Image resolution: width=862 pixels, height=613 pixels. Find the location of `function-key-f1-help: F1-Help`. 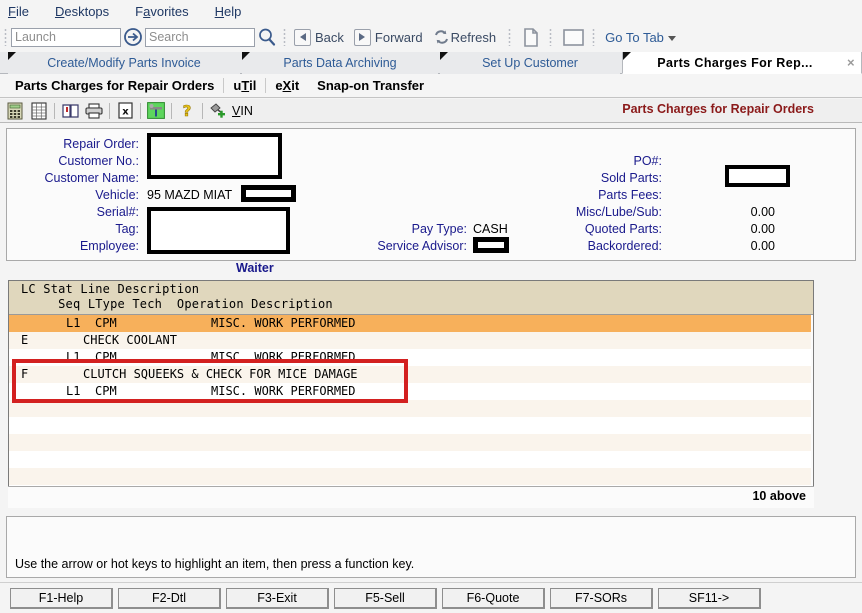

function-key-f1-help: F1-Help is located at coordinates (61, 598).